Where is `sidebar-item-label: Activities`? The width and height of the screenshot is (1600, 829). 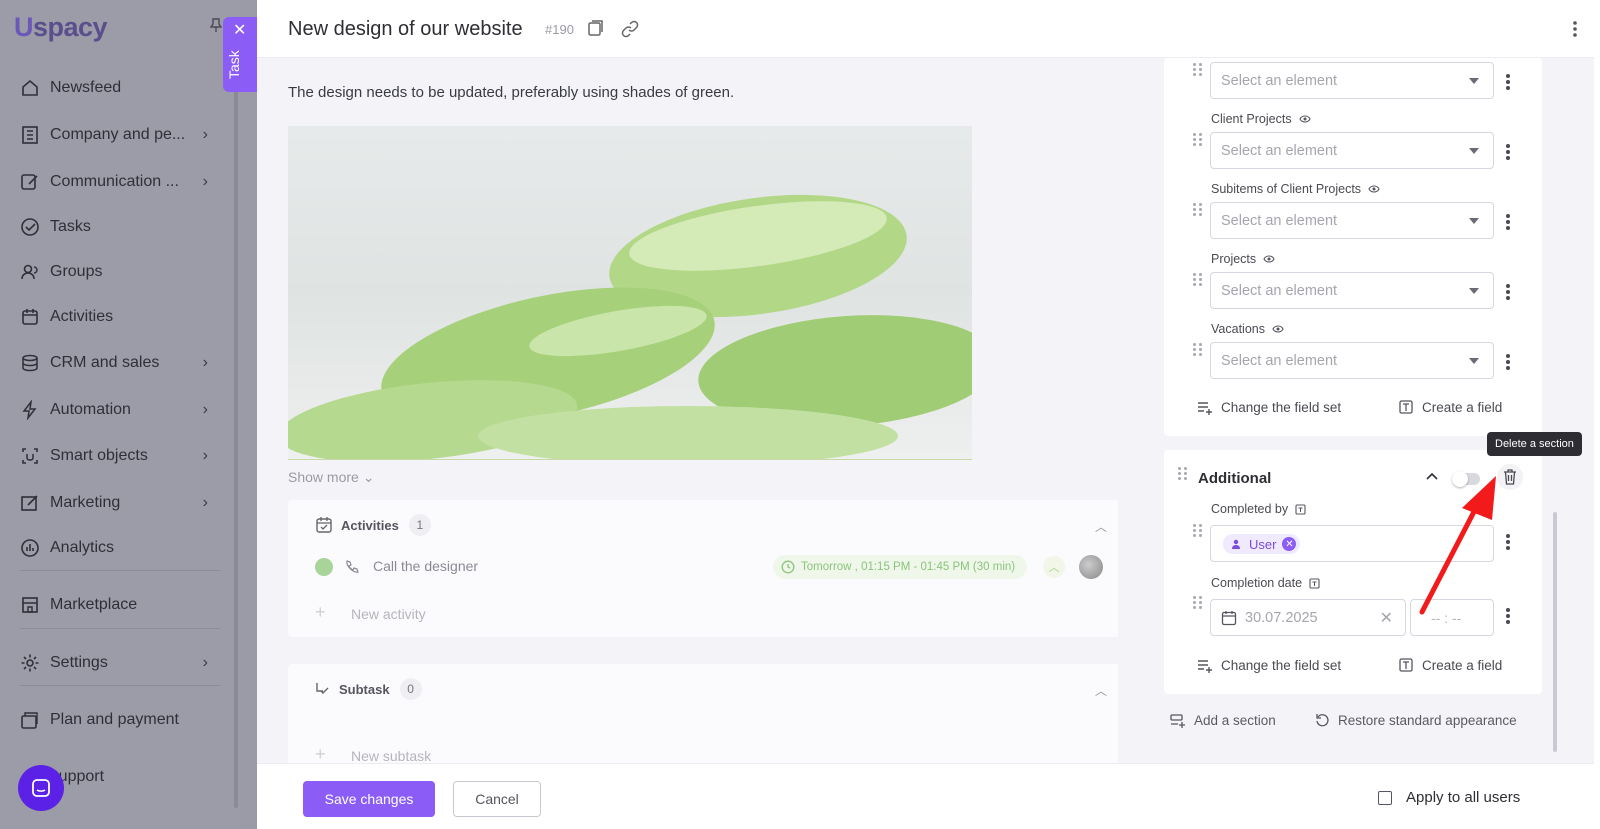 sidebar-item-label: Activities is located at coordinates (82, 316).